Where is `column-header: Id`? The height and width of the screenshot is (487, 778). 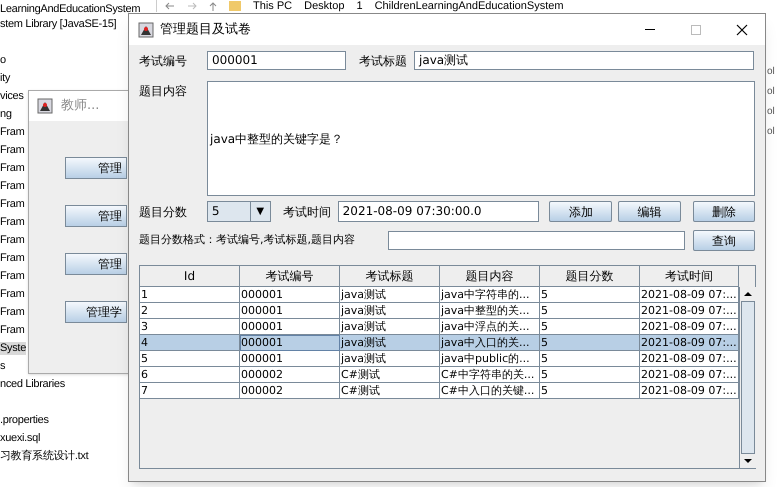
column-header: Id is located at coordinates (190, 276).